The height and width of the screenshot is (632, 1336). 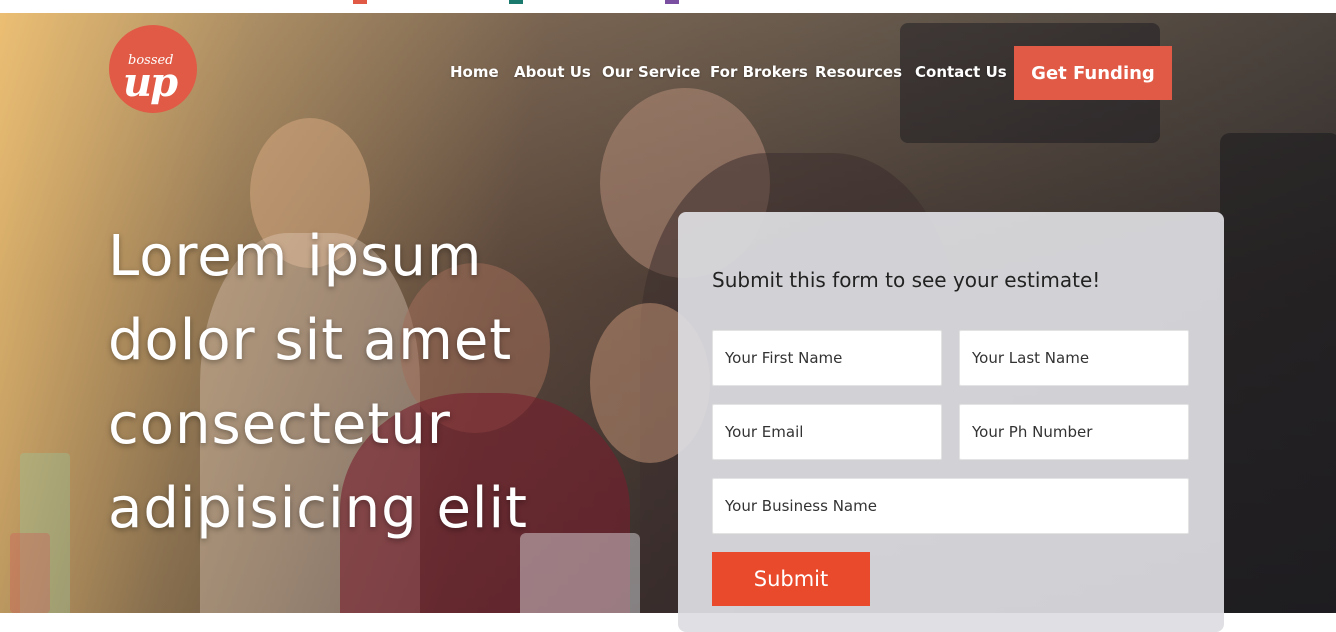 I want to click on first-name-input, so click(x=827, y=358).